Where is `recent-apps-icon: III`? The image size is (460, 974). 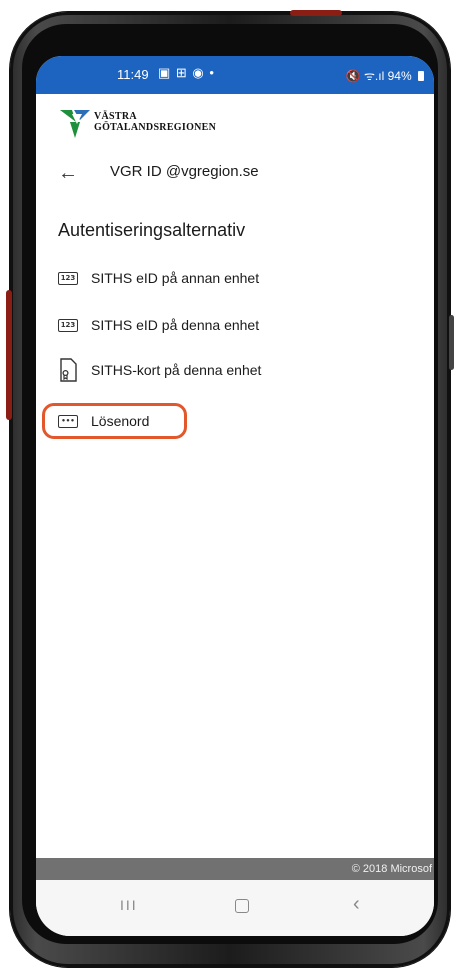
recent-apps-icon: III is located at coordinates (129, 905).